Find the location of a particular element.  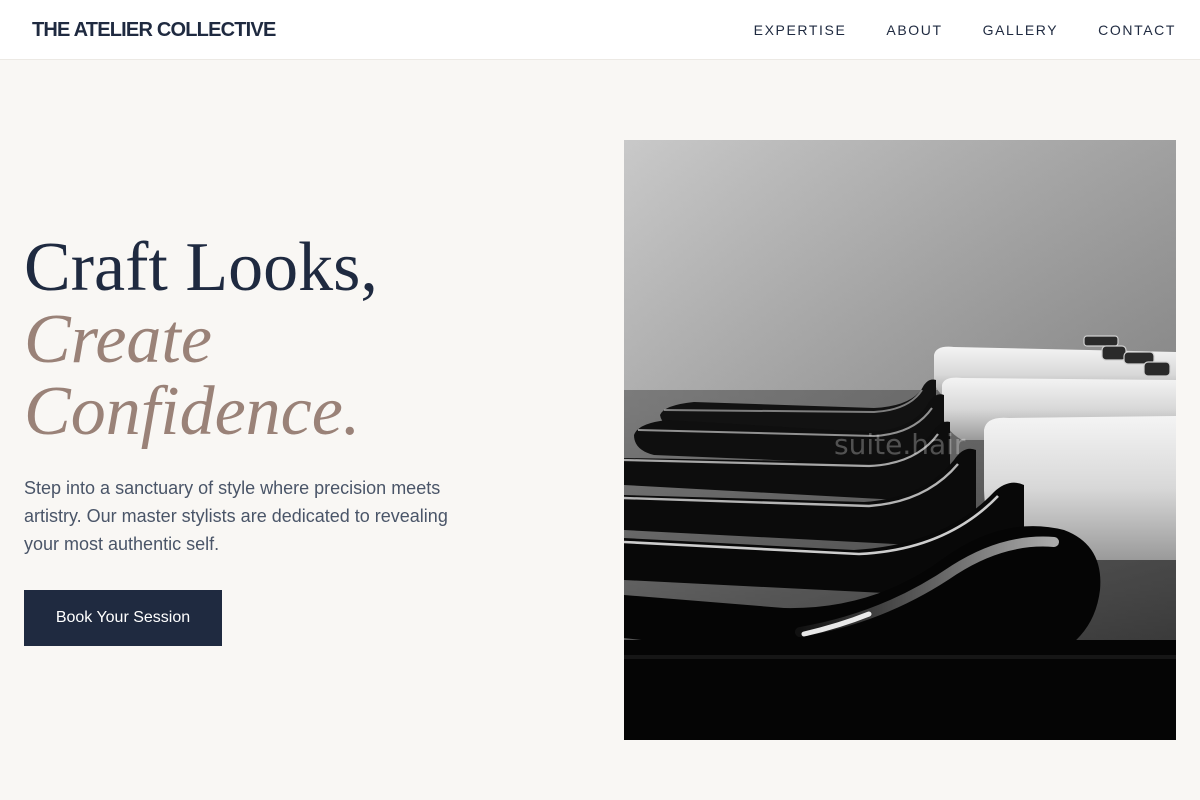

hero-heading-line1: Craft Looks, is located at coordinates (201, 267).